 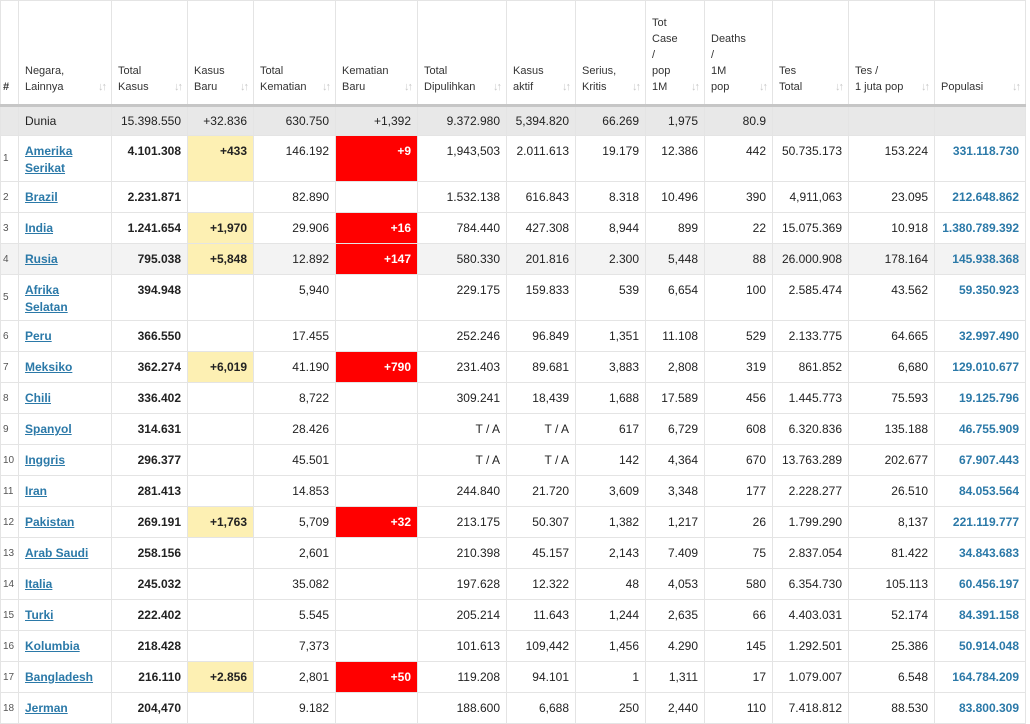 What do you see at coordinates (728, 63) in the screenshot?
I see `header-label-deaths_per_m: Deaths / 1M pop` at bounding box center [728, 63].